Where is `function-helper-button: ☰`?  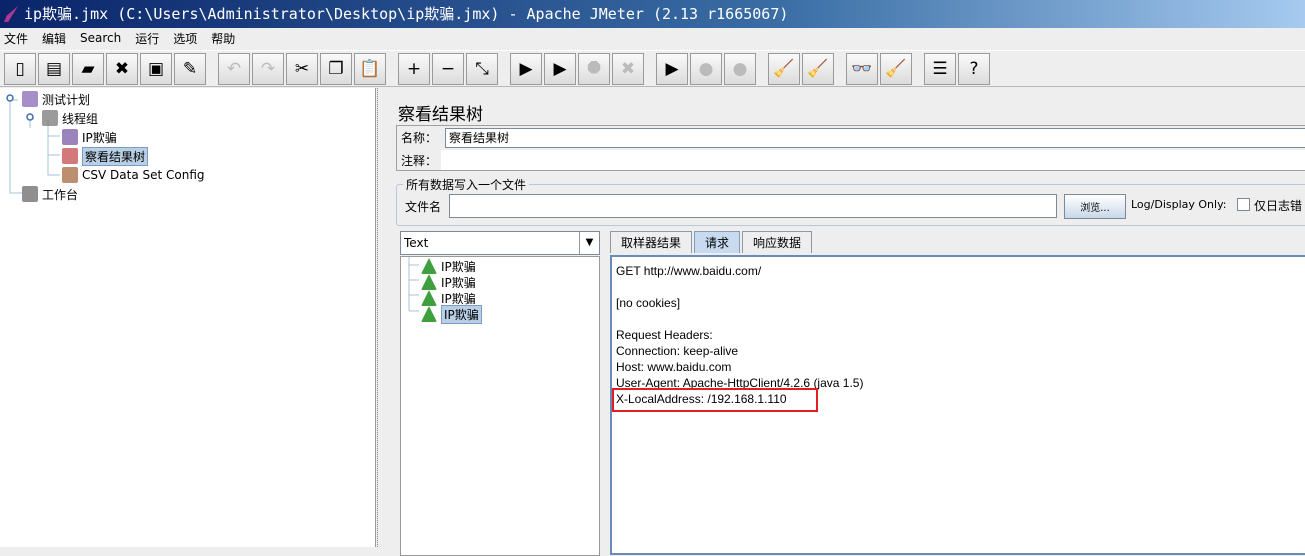
function-helper-button: ☰ is located at coordinates (940, 69).